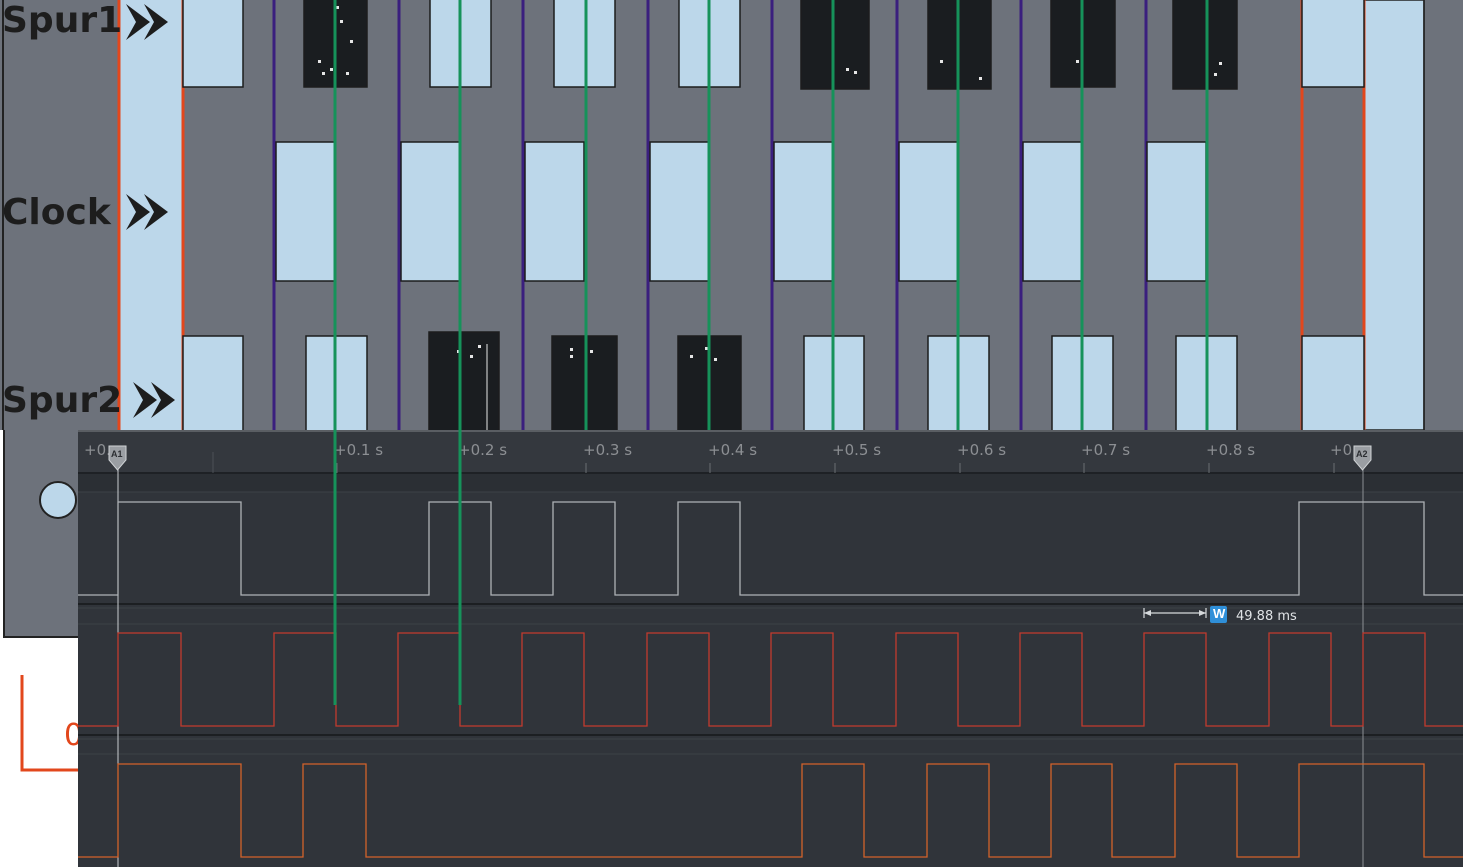  Describe the element at coordinates (857, 450) in the screenshot. I see `tick-label: +0.5 s` at that location.